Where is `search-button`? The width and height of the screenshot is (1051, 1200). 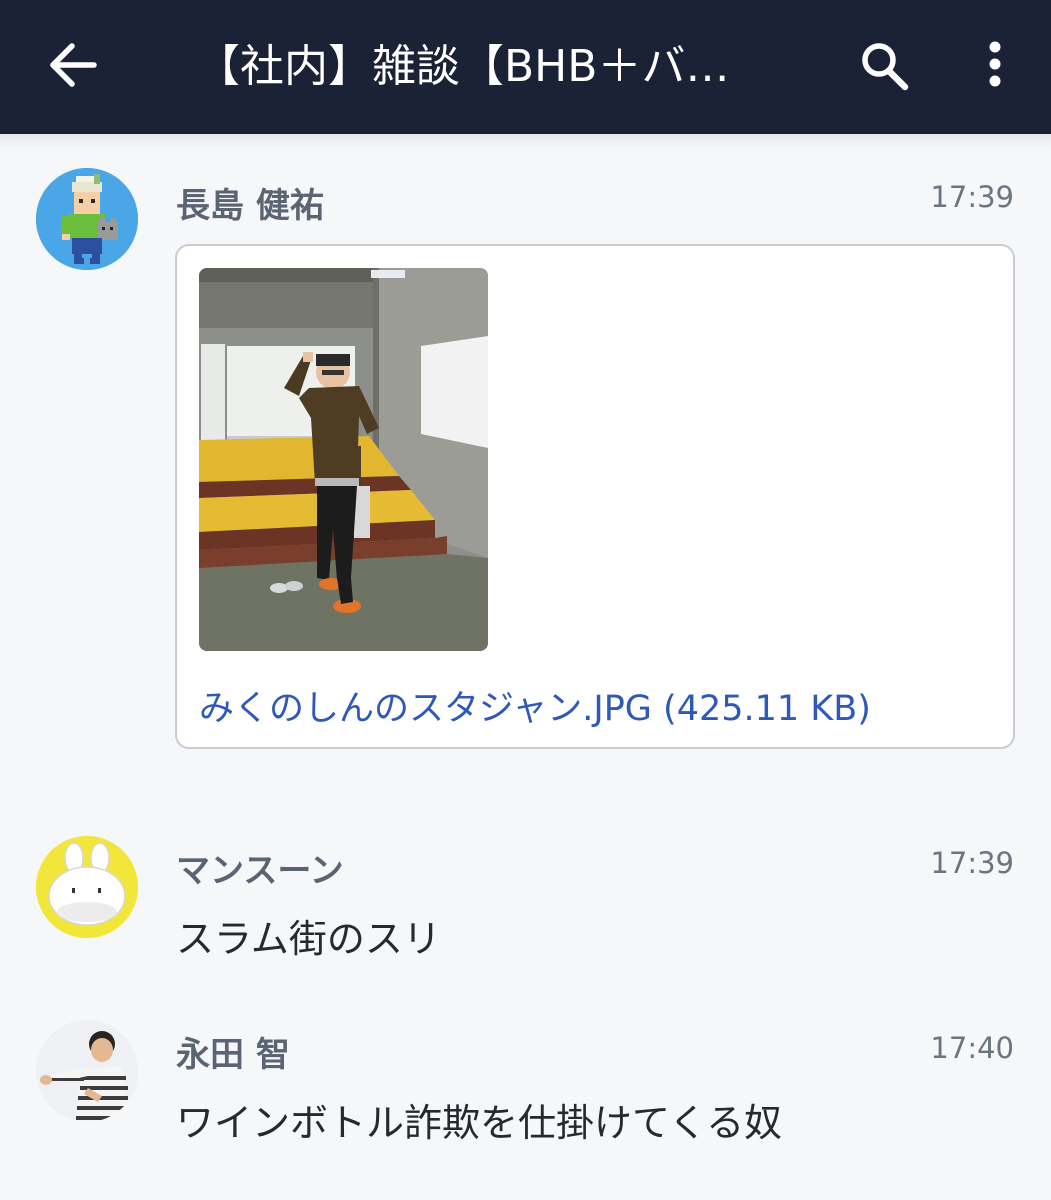
search-button is located at coordinates (884, 66).